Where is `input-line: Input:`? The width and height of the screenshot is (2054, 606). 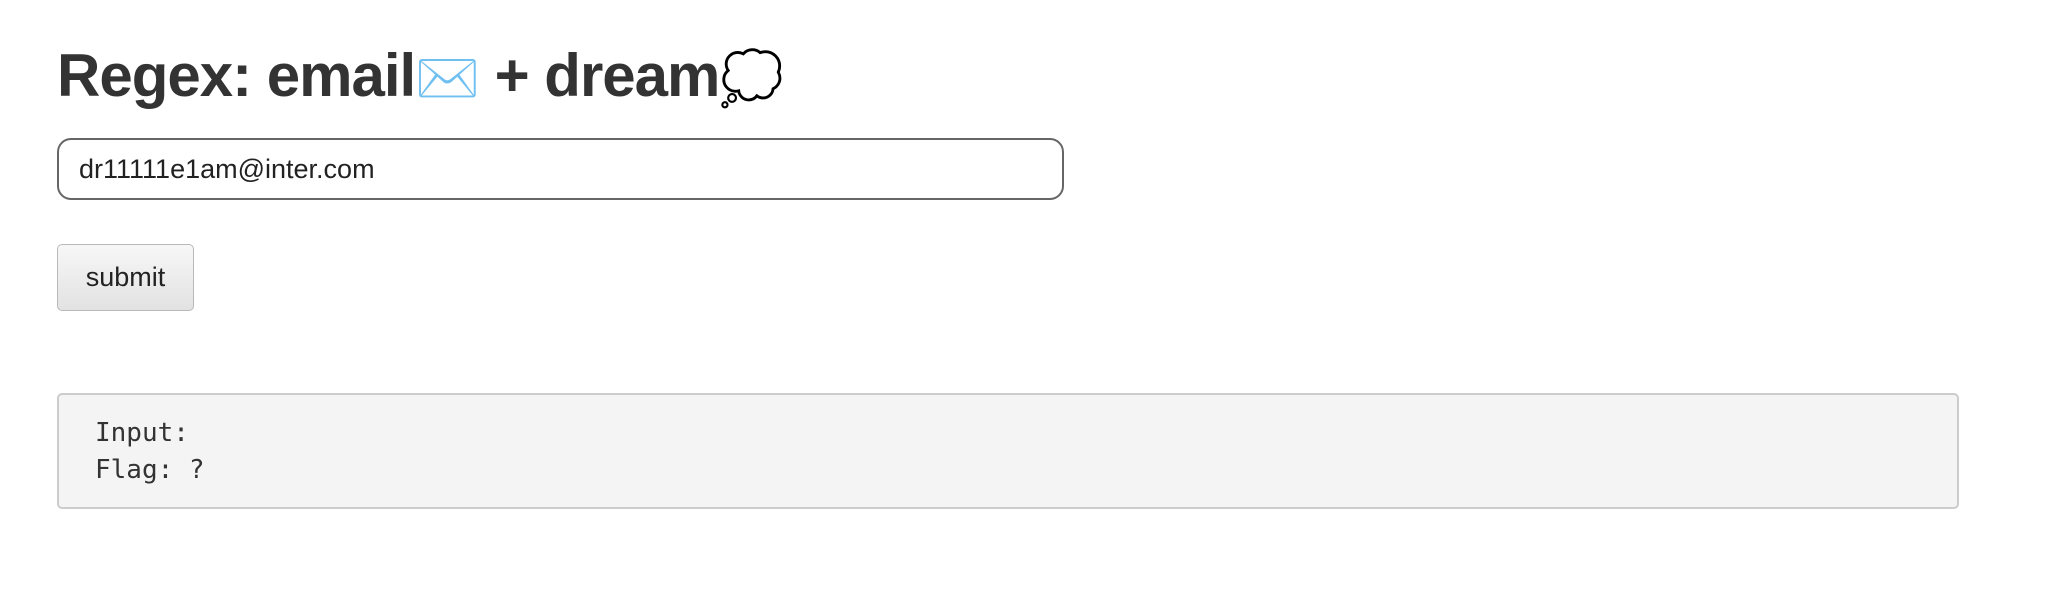
input-line: Input: is located at coordinates (142, 433).